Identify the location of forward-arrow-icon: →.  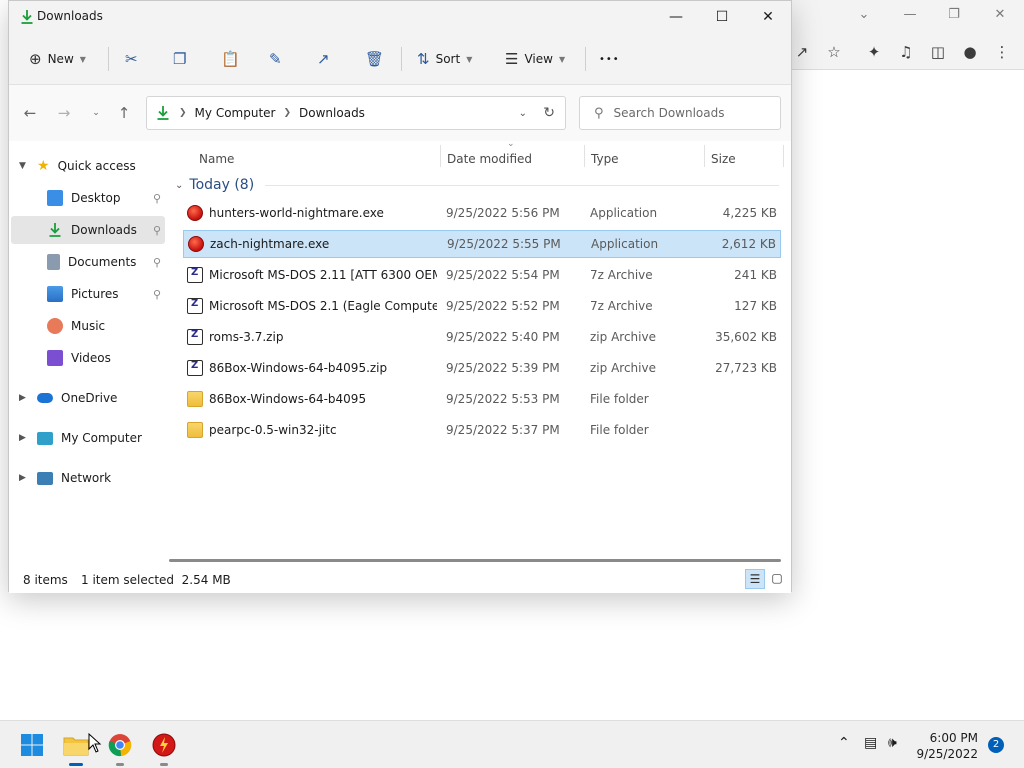
(64, 113).